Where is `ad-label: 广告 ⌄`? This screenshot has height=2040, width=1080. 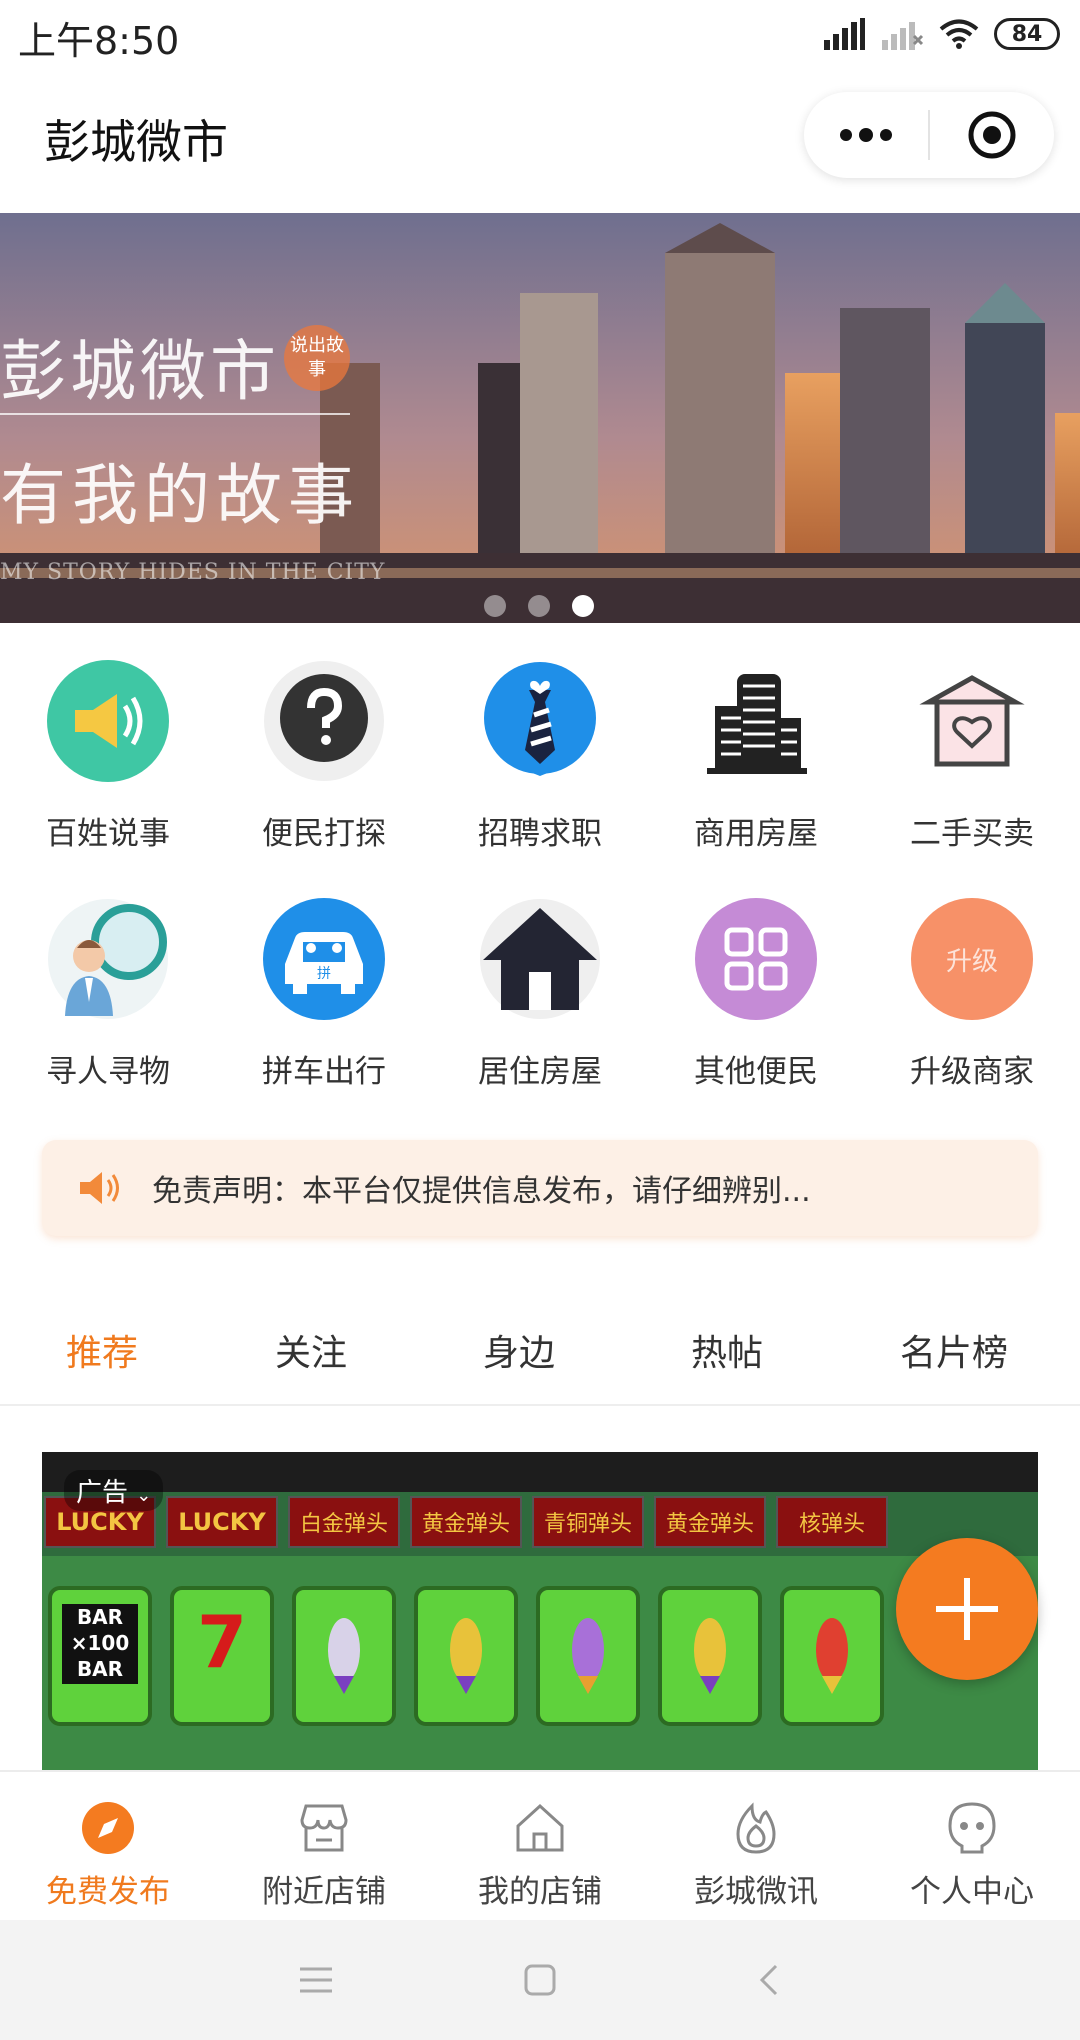
ad-label: 广告 ⌄ is located at coordinates (114, 1490).